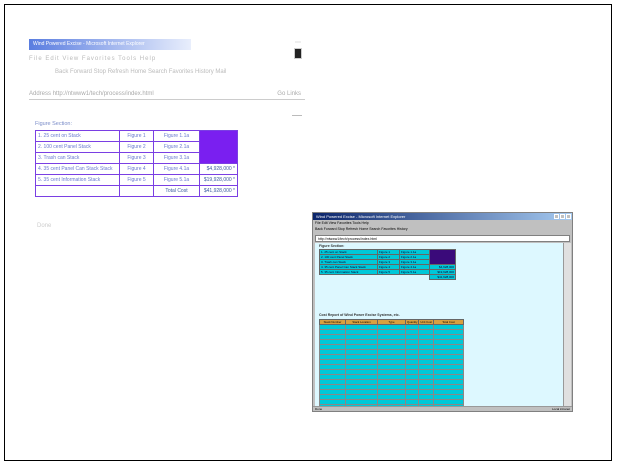 The width and height of the screenshot is (617, 465). I want to click on menu-bar: File Edit View Favorites Tools Help, so click(167, 59).